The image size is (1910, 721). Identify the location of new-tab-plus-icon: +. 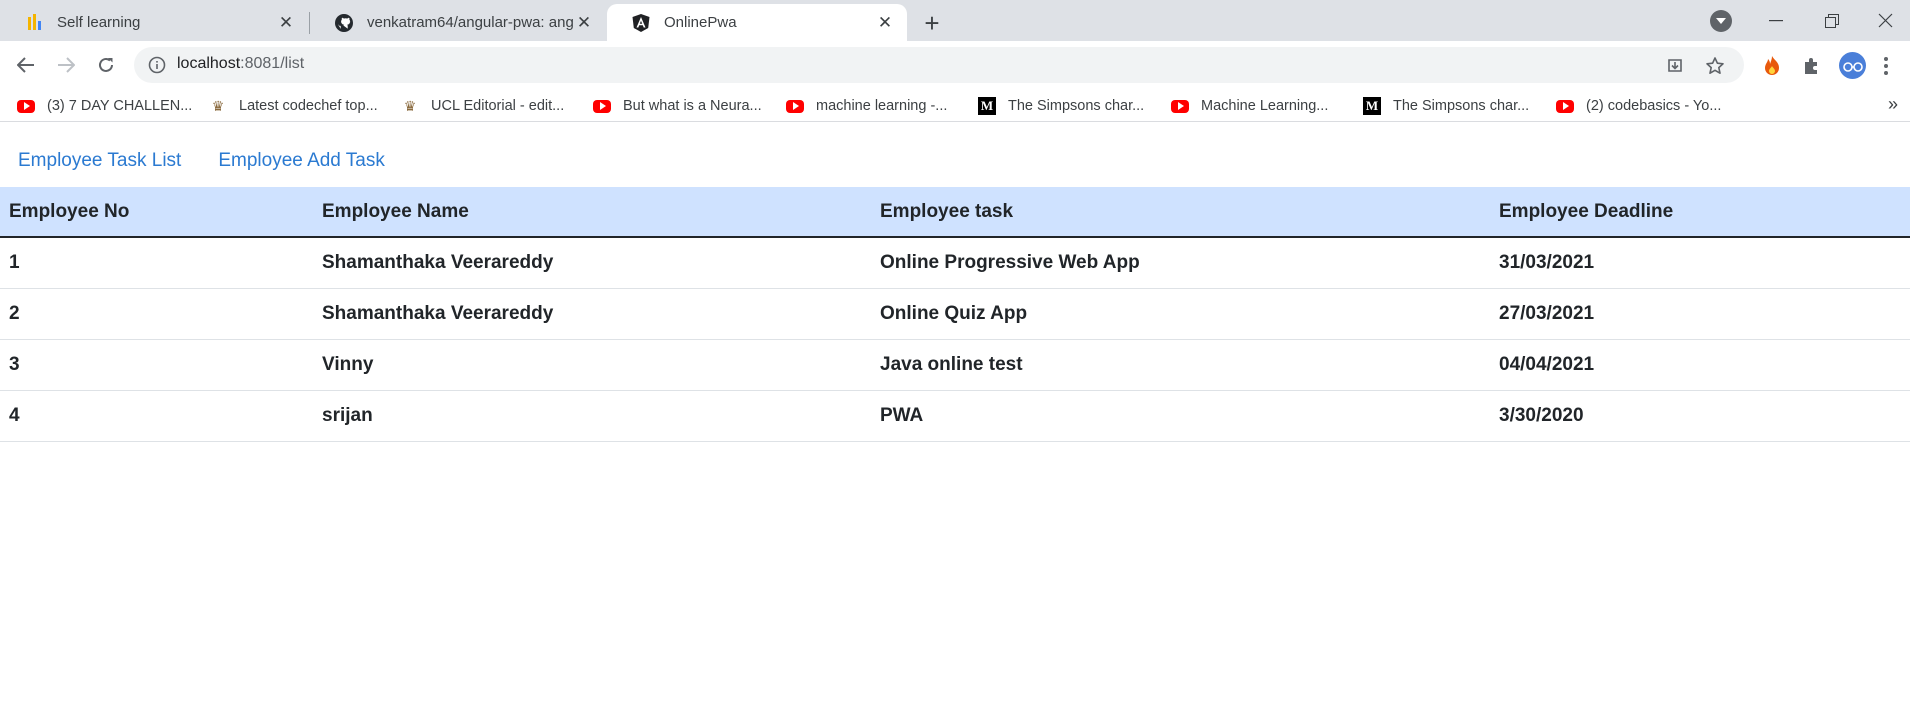
(932, 23).